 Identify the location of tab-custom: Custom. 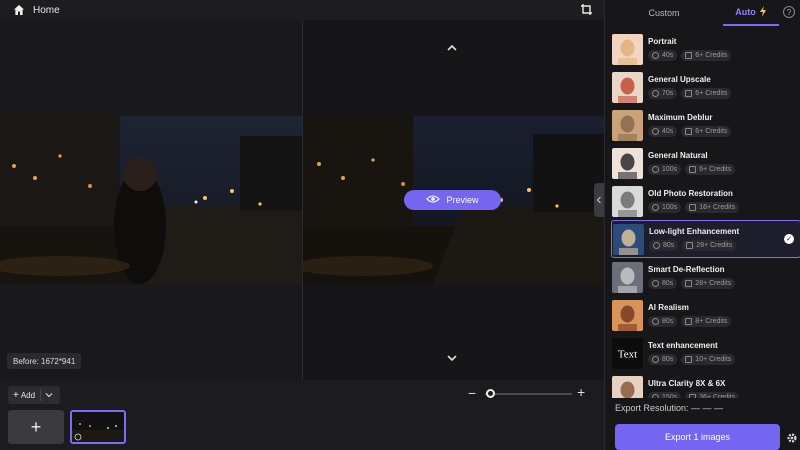
(664, 13).